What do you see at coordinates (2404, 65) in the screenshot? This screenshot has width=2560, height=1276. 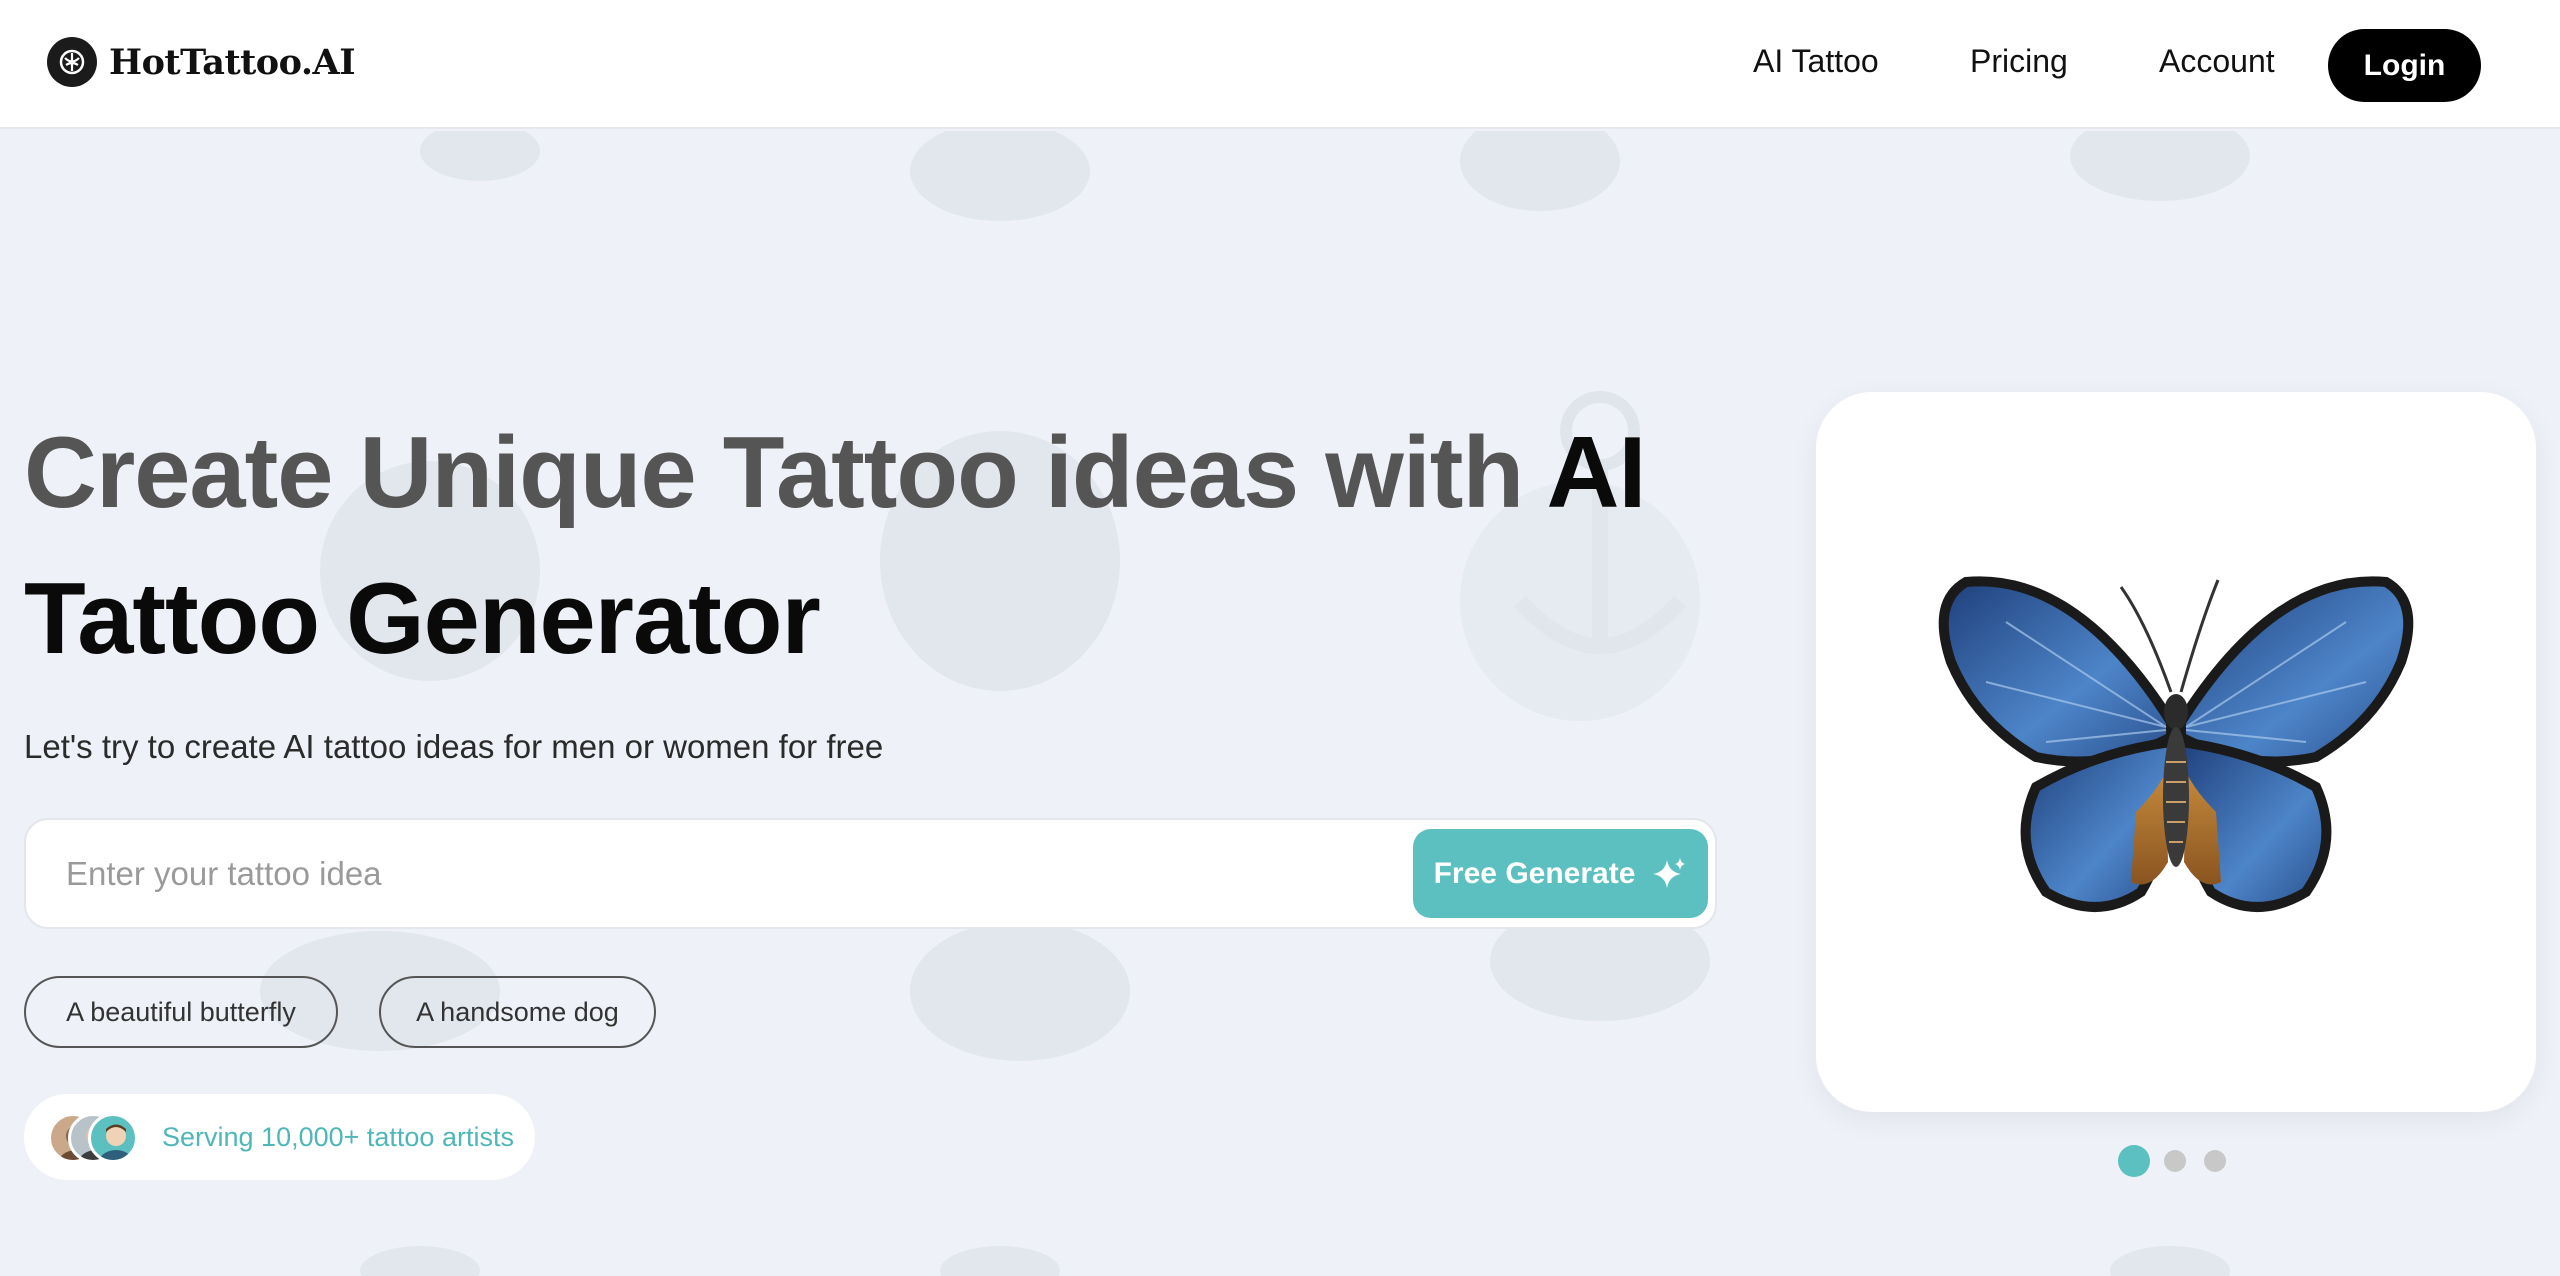 I see `login-button: Login` at bounding box center [2404, 65].